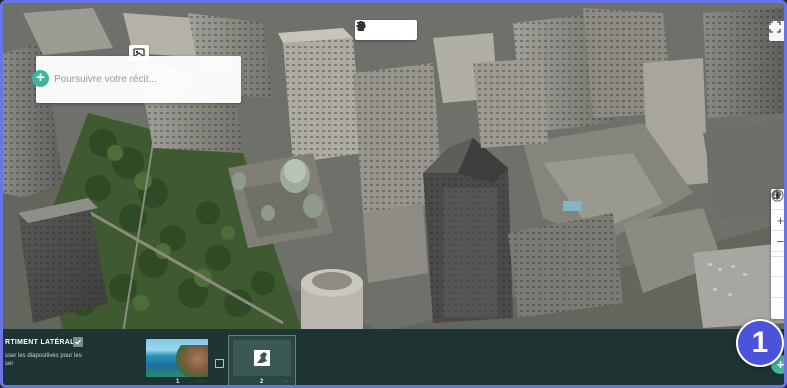 This screenshot has height=388, width=787. Describe the element at coordinates (760, 343) in the screenshot. I see `step-number-badge: 1` at that location.